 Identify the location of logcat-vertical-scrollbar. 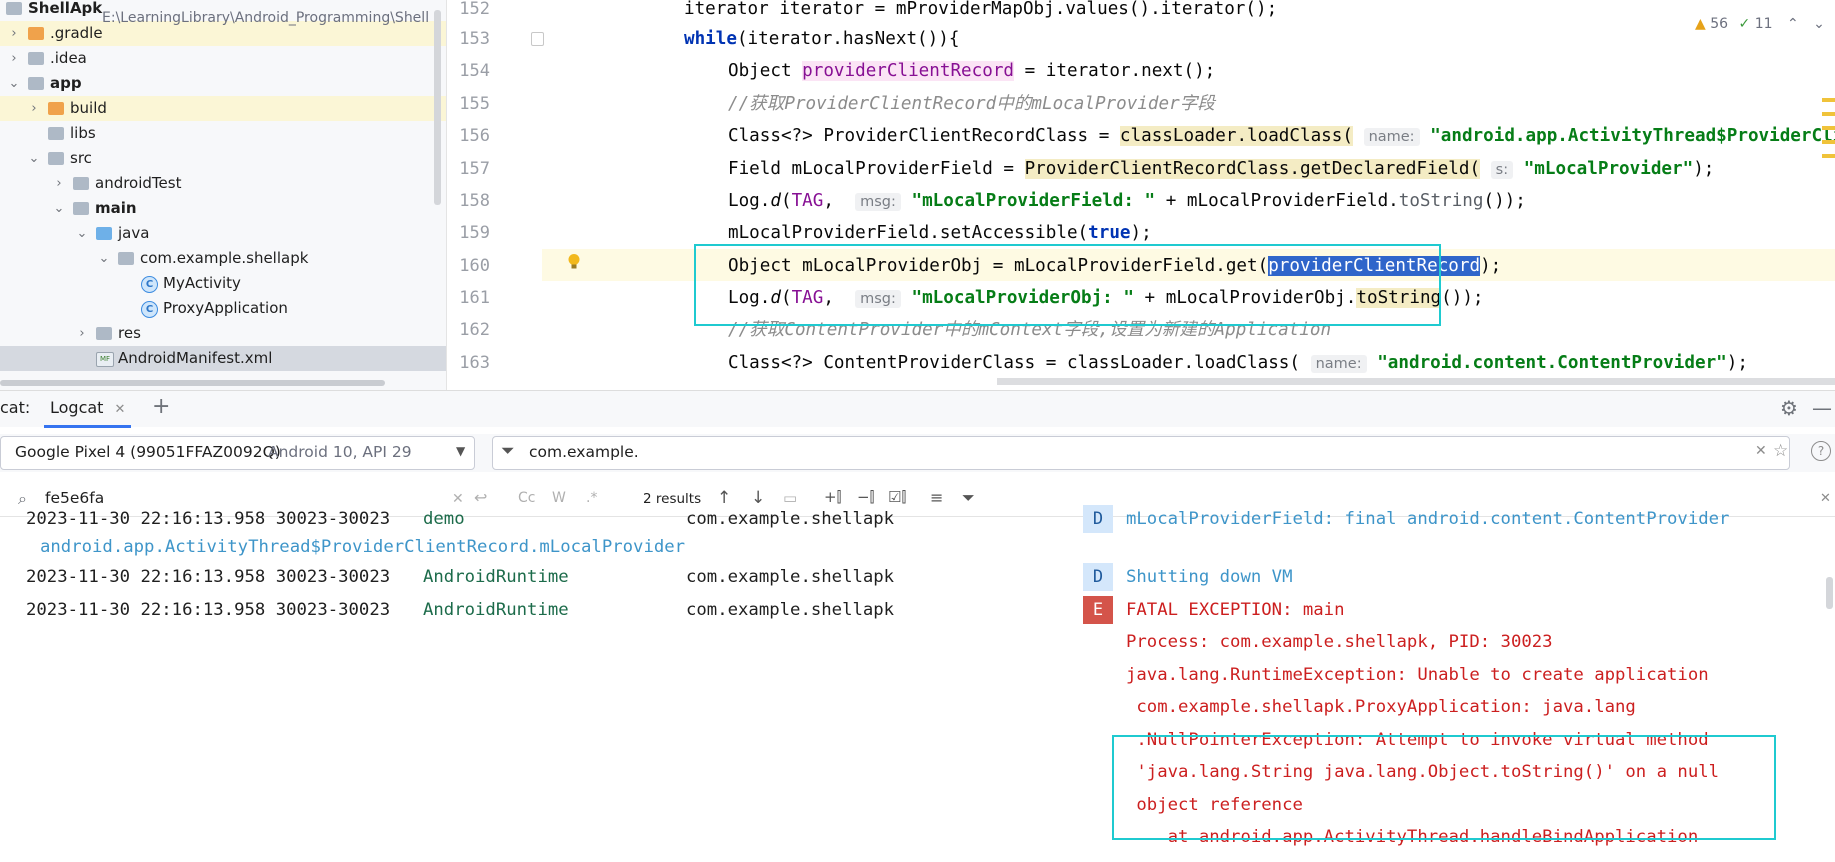
(1829, 593).